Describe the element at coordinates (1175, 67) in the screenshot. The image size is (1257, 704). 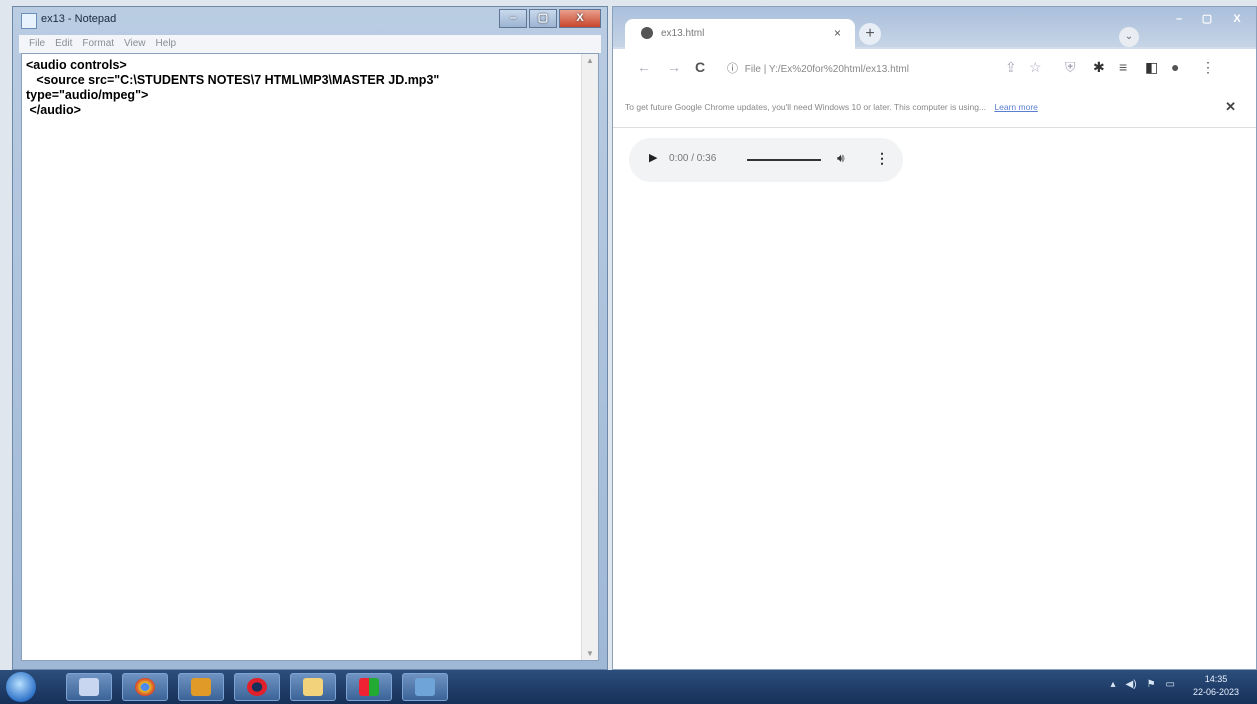
I see `profile-avatar-icon: ●` at that location.